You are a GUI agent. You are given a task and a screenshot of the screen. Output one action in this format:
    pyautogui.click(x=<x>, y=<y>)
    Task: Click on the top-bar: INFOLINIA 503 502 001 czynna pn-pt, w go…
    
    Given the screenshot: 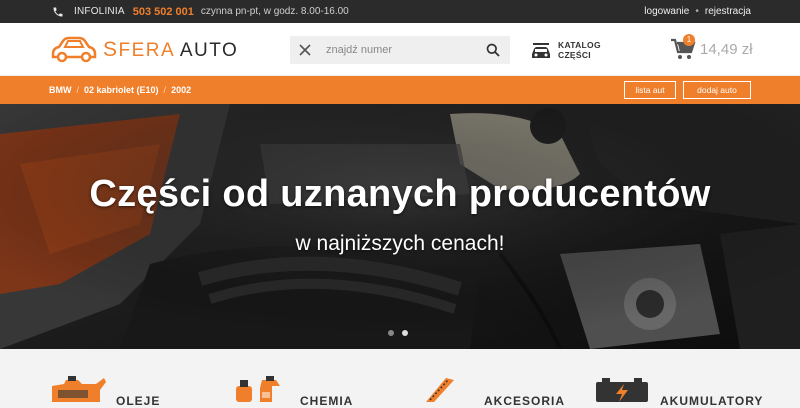 What is the action you would take?
    pyautogui.click(x=400, y=11)
    